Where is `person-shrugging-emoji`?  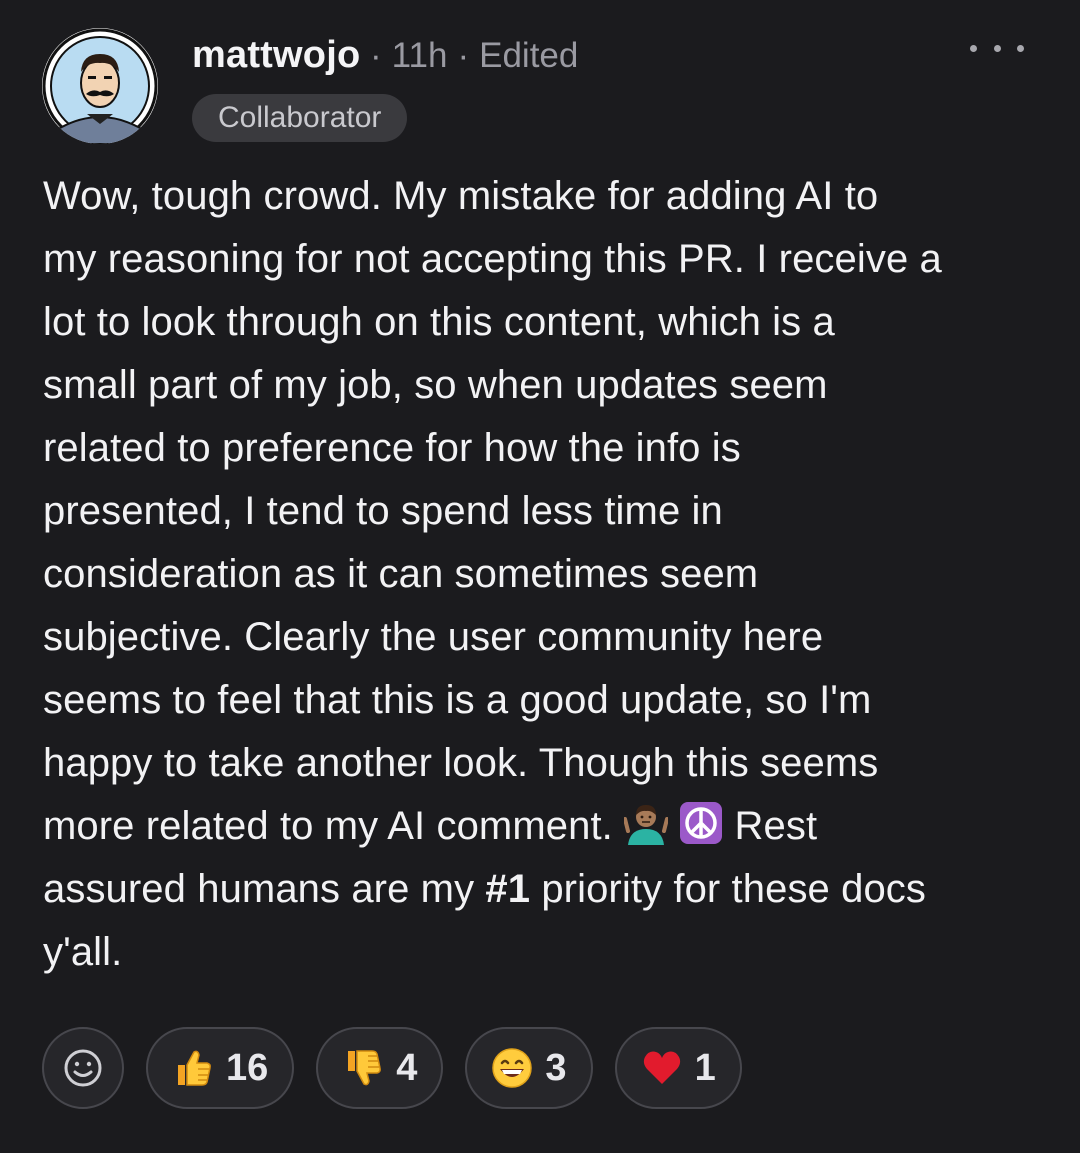
person-shrugging-emoji is located at coordinates (646, 823).